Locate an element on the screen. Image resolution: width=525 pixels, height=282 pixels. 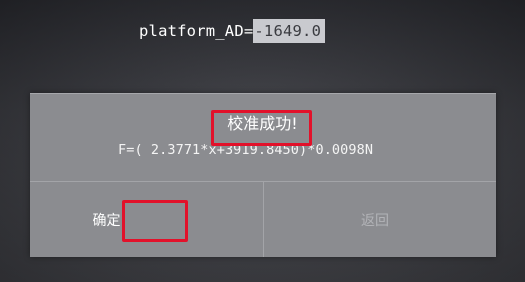
back-button: 返回 is located at coordinates (380, 219).